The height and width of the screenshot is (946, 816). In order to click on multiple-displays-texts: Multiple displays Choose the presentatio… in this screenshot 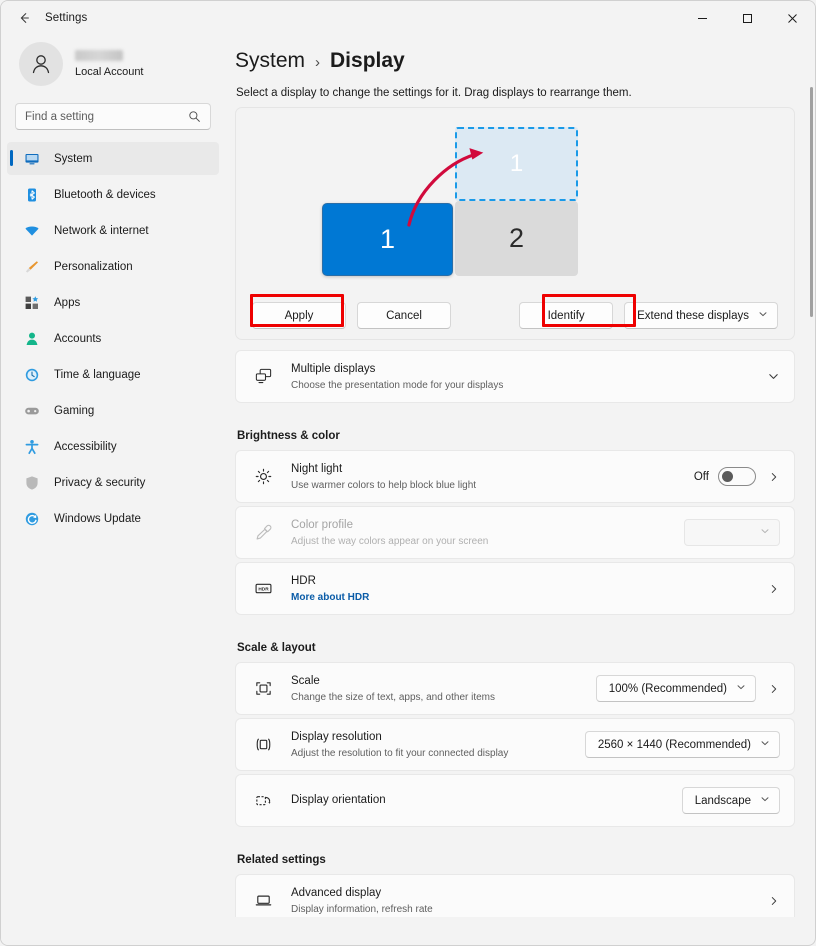, I will do `click(524, 377)`.